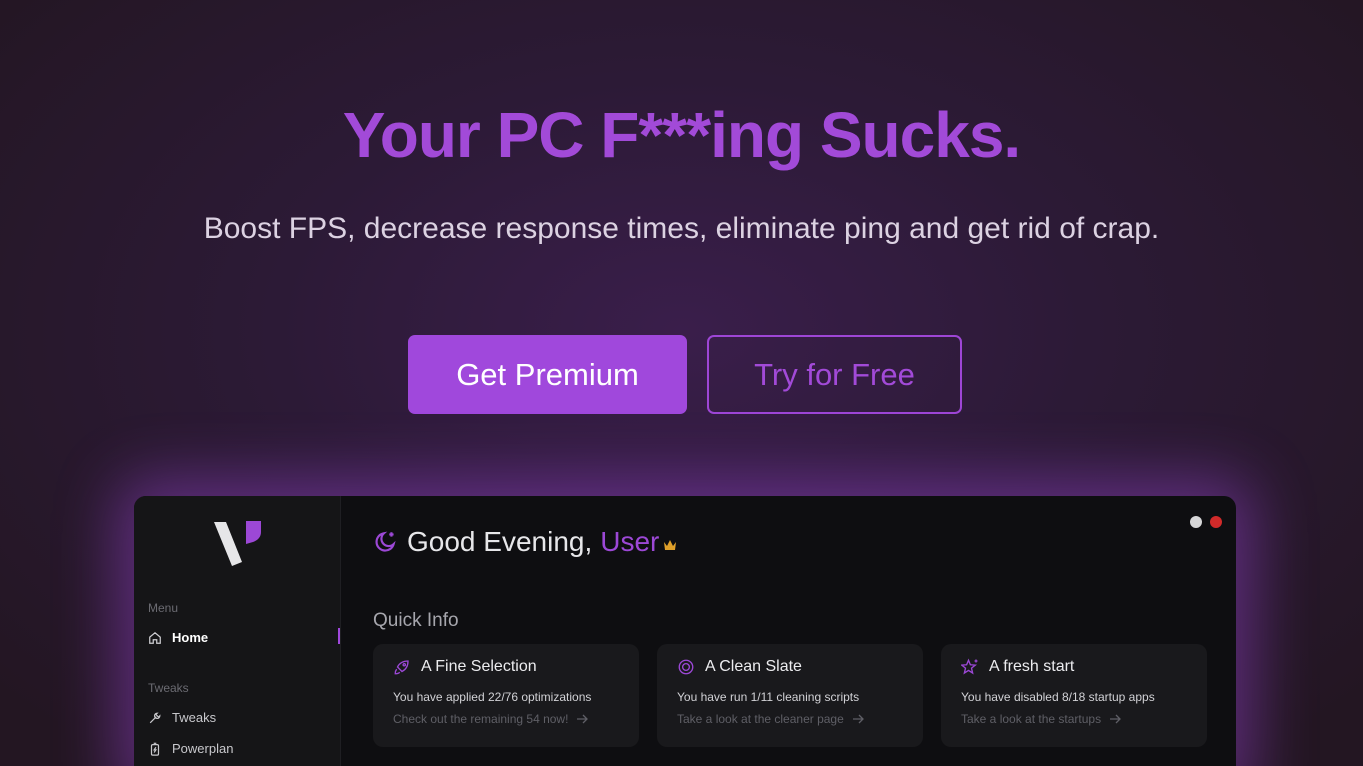 This screenshot has width=1363, height=766. I want to click on card-header: A fresh start, so click(1074, 667).